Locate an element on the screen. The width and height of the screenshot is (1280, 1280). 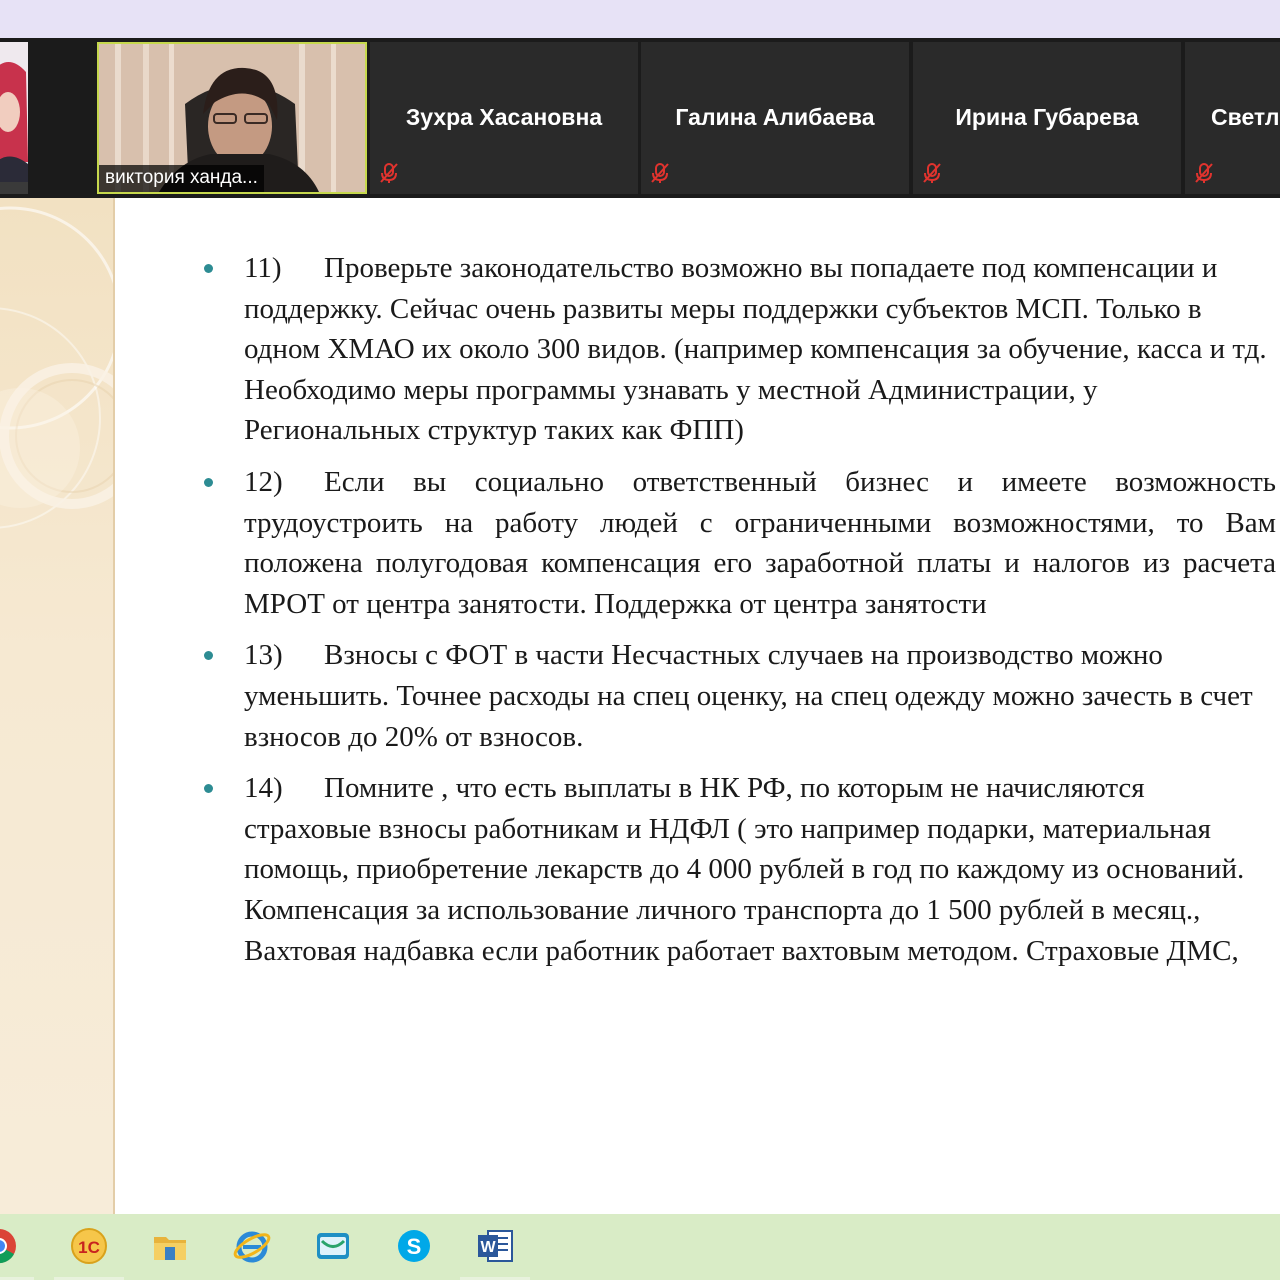
taskbar-mail-button is located at coordinates (333, 1247).